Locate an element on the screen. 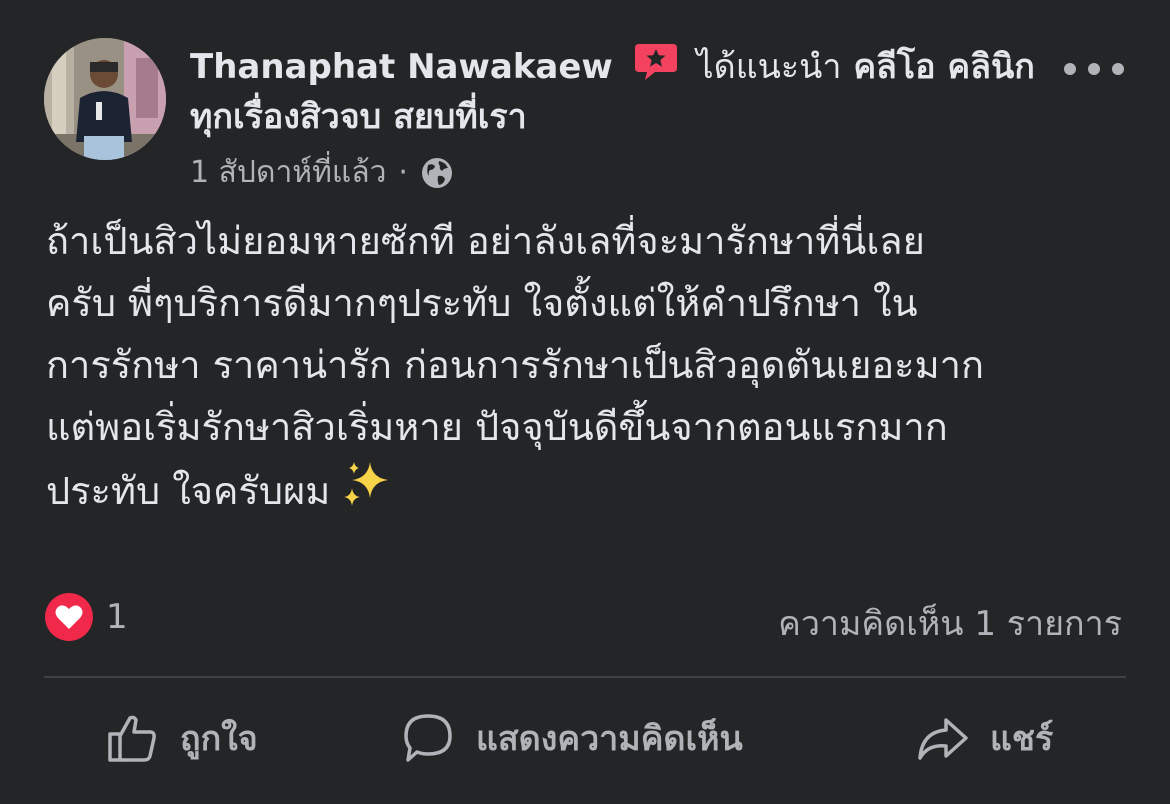  post-meta: 1 สัปดาห์ที่แล้ว · is located at coordinates (322, 173).